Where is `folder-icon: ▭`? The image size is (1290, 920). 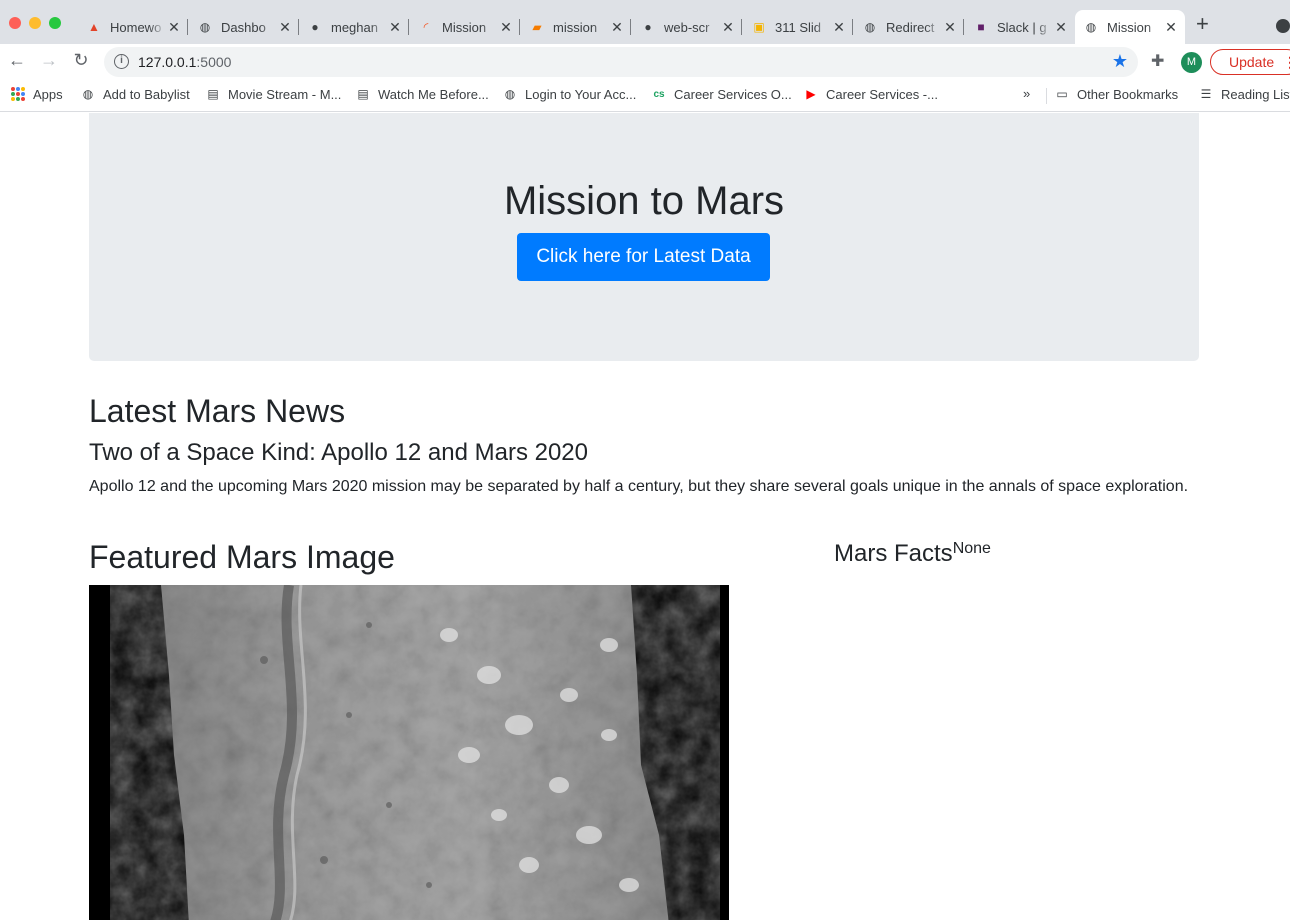
folder-icon: ▭ is located at coordinates (1062, 94).